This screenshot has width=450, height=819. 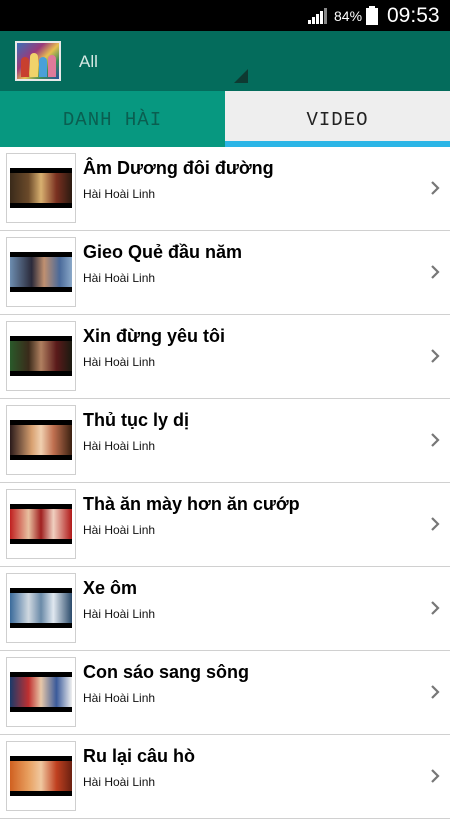 What do you see at coordinates (225, 609) in the screenshot?
I see `list-item: Xe ôm Hài Hoài Linh` at bounding box center [225, 609].